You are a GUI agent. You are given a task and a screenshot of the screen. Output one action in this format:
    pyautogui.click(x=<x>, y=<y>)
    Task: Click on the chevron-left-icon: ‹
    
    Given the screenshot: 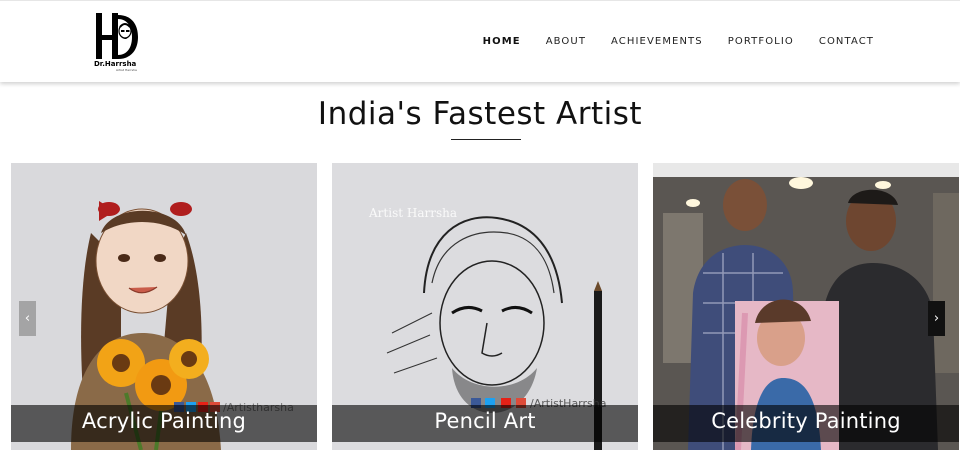 What is the action you would take?
    pyautogui.click(x=27, y=318)
    